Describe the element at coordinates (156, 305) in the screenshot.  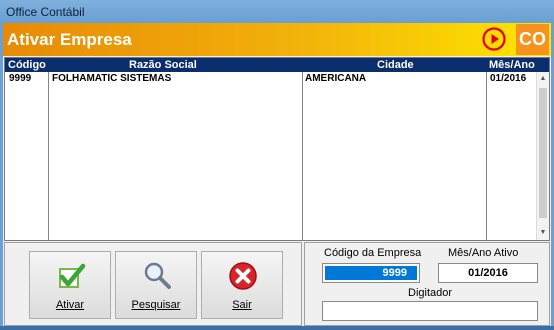
I see `pesquisar-label: Pesquisar` at that location.